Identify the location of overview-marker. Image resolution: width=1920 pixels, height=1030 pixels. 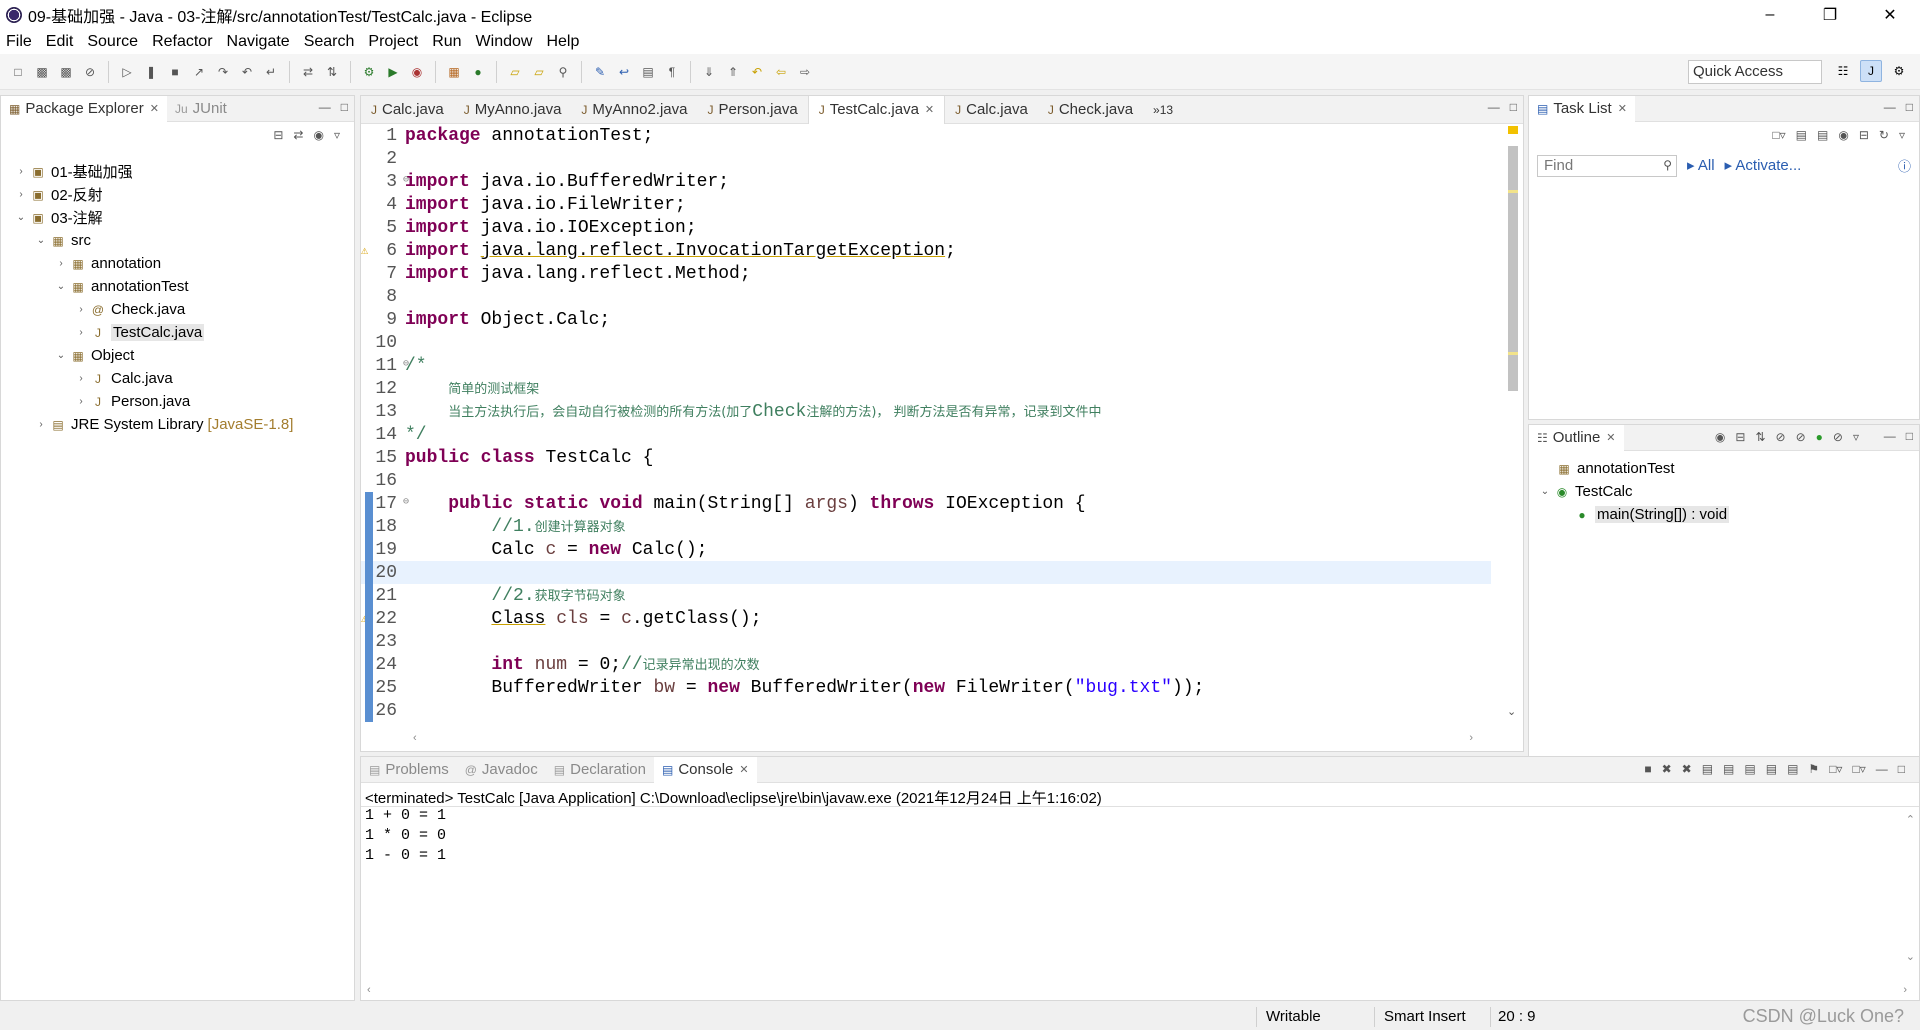
(1513, 353).